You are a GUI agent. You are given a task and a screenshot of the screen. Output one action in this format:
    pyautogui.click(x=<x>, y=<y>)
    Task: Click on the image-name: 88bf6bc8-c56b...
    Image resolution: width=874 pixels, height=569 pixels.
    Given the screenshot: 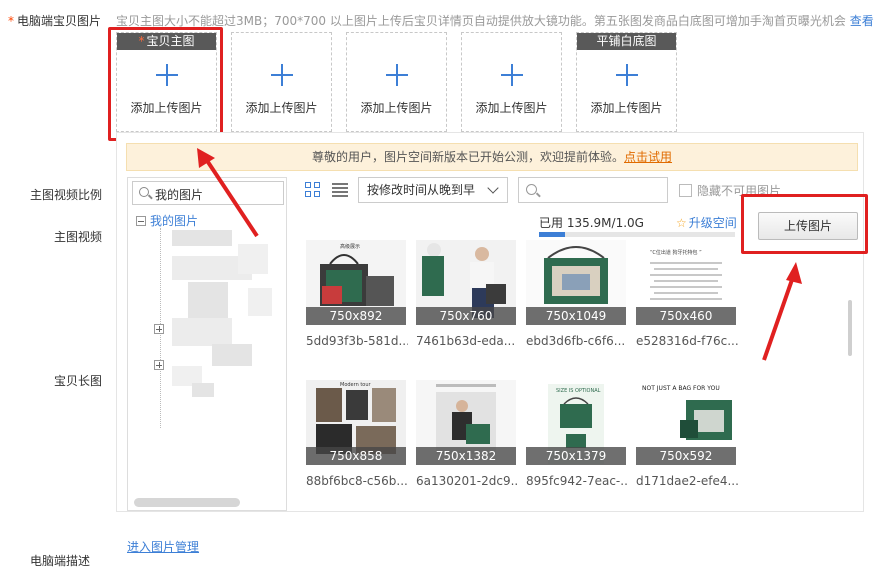 What is the action you would take?
    pyautogui.click(x=357, y=481)
    